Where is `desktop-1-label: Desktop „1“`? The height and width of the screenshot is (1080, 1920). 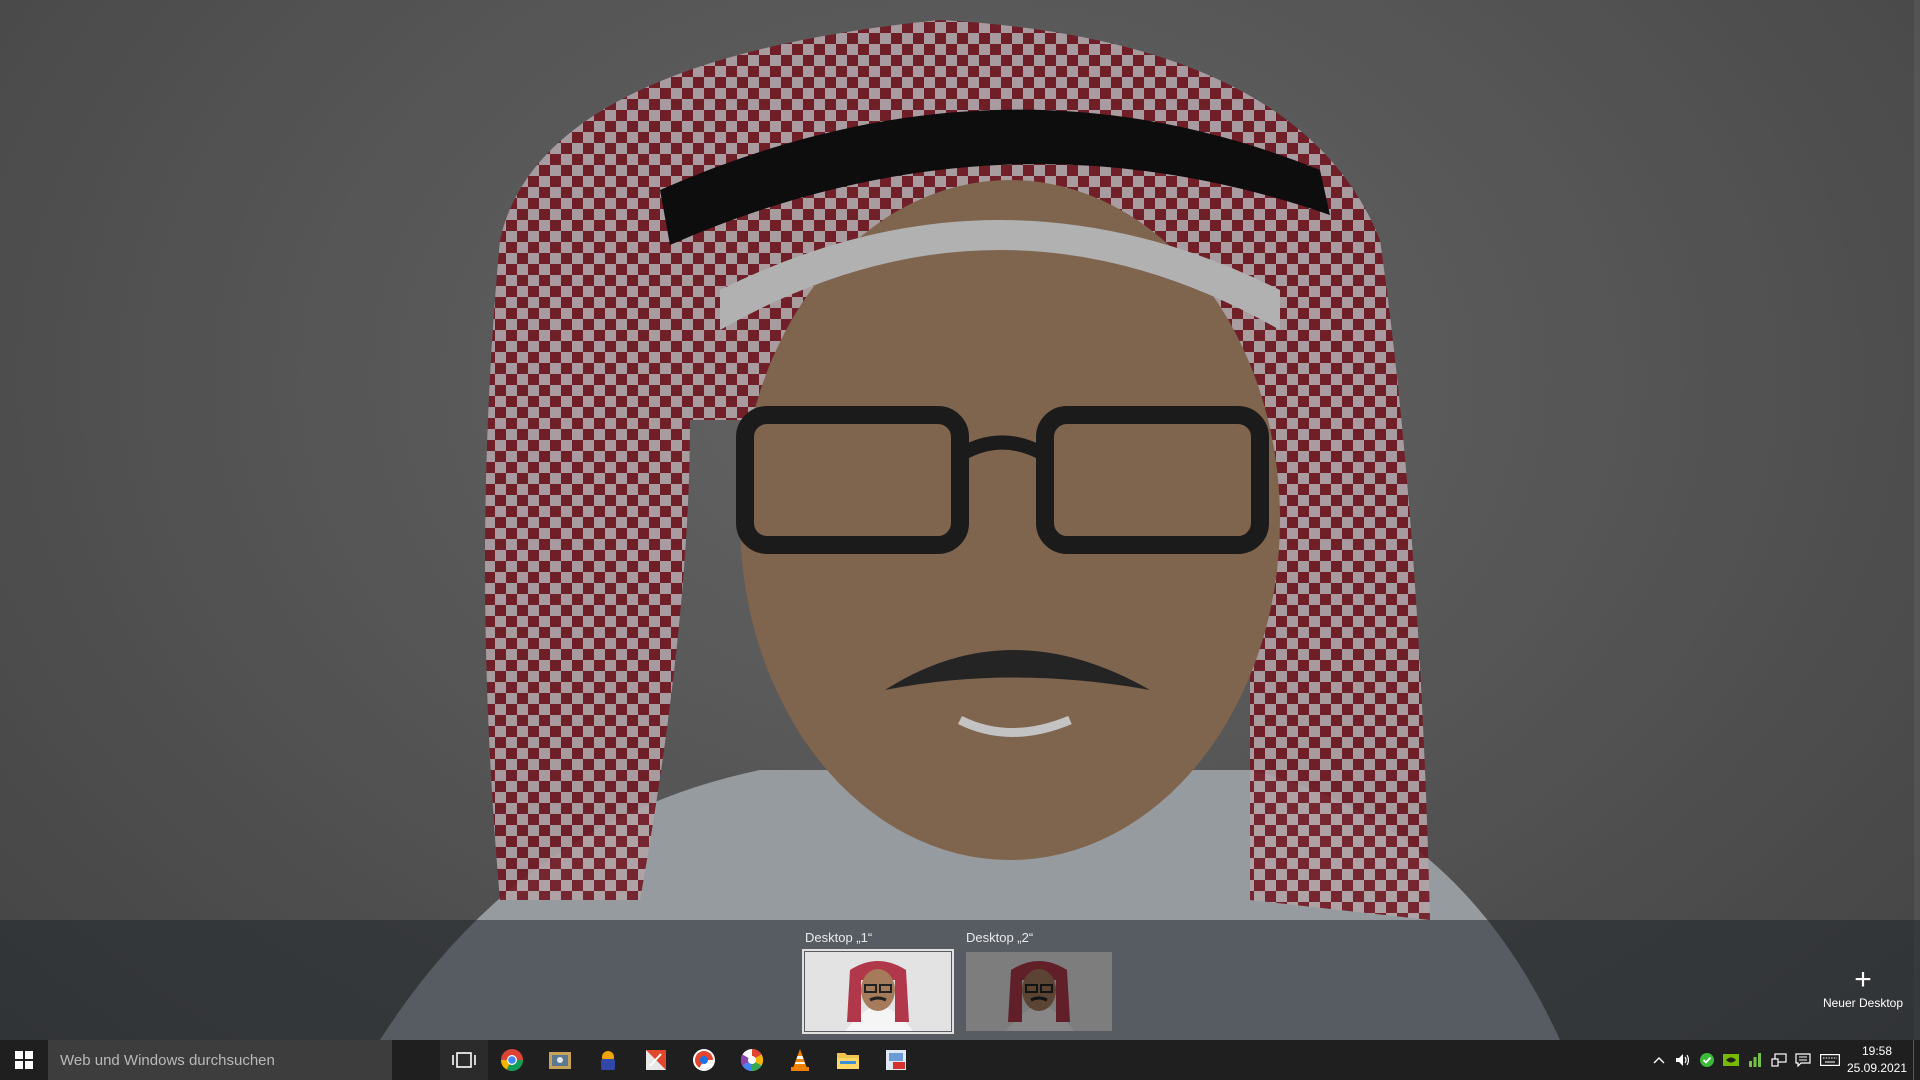
desktop-1-label: Desktop „1“ is located at coordinates (839, 937).